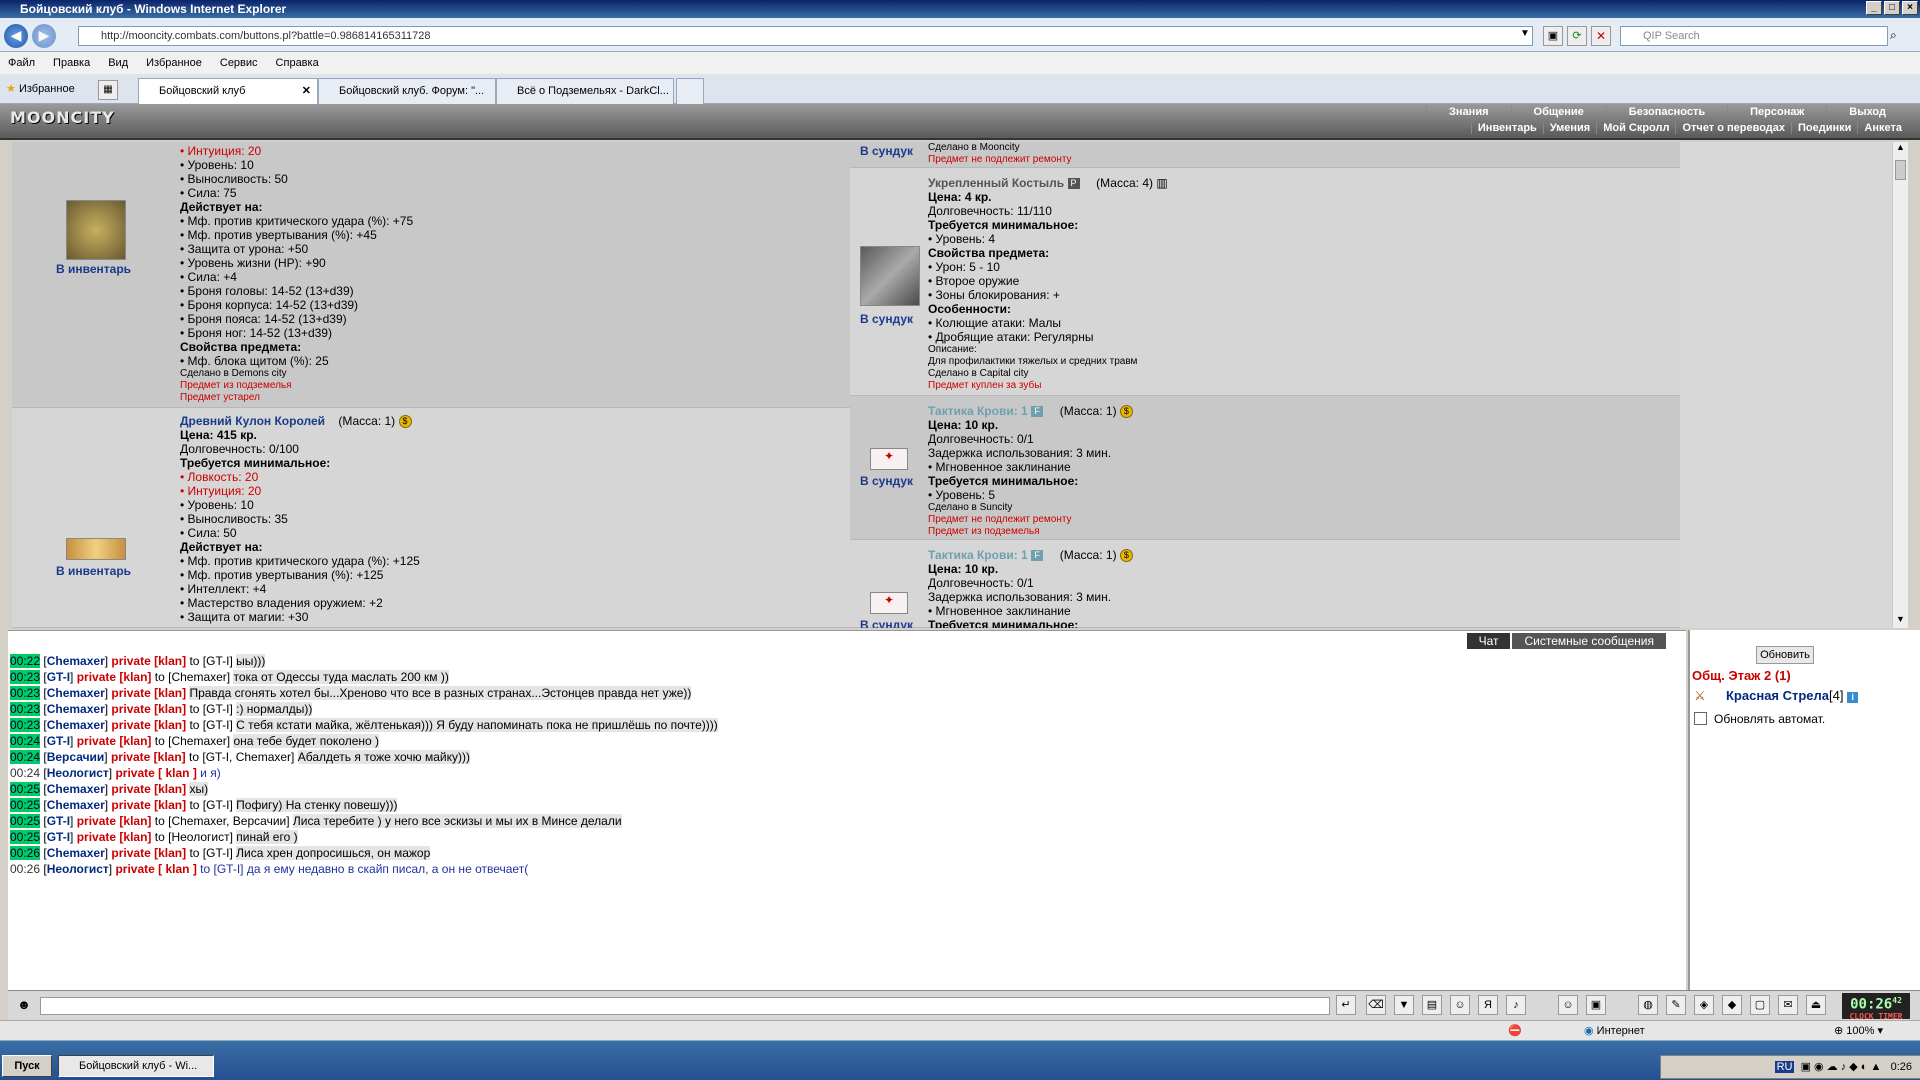 This screenshot has height=1080, width=1920. Describe the element at coordinates (174, 63) in the screenshot. I see `menu-favorites: Избранное` at that location.